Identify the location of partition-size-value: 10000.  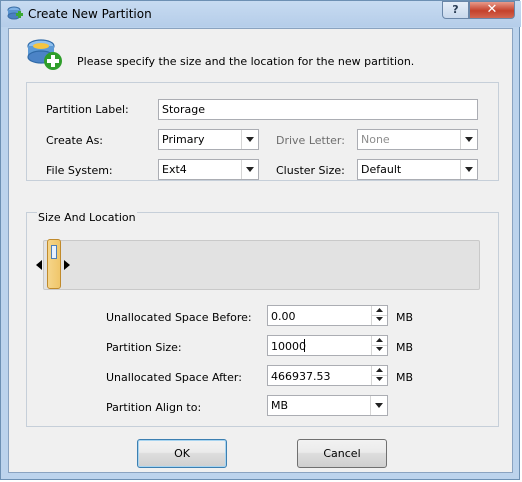
(288, 346).